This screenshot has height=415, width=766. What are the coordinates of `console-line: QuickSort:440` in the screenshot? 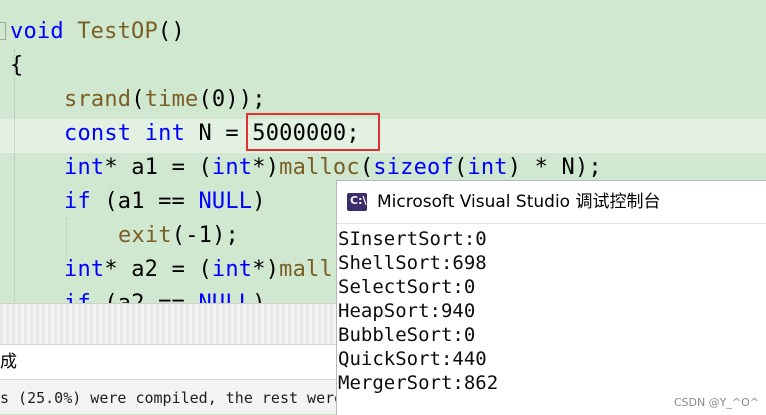 It's located at (412, 359).